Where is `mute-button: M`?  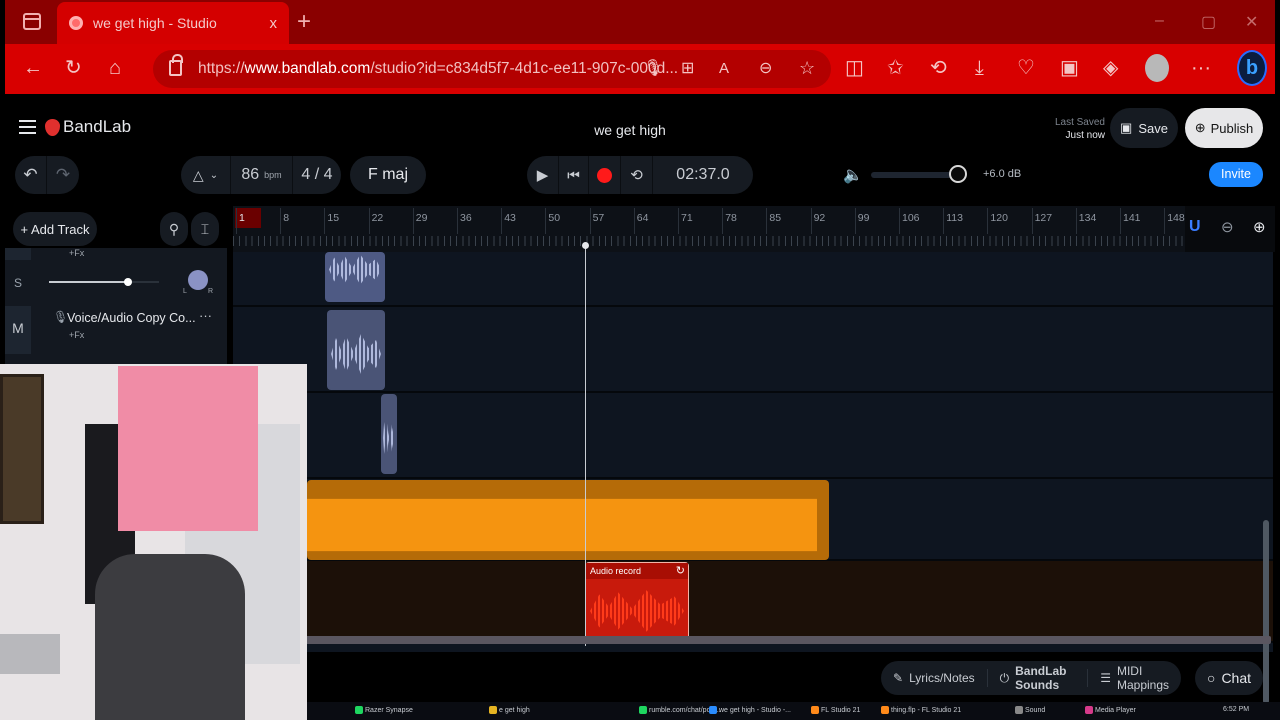
mute-button: M is located at coordinates (18, 330).